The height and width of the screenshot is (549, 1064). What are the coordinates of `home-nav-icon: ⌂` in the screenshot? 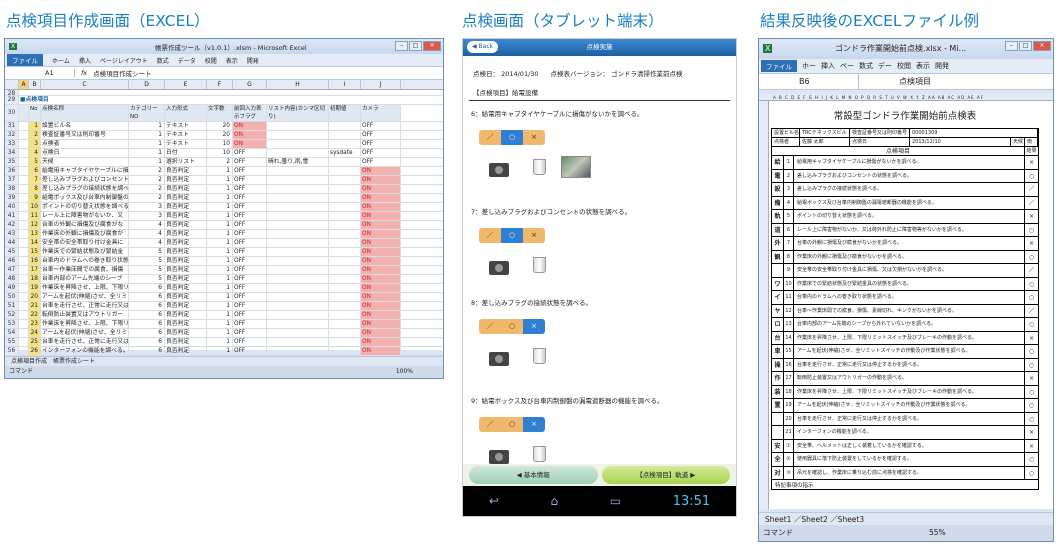 It's located at (555, 501).